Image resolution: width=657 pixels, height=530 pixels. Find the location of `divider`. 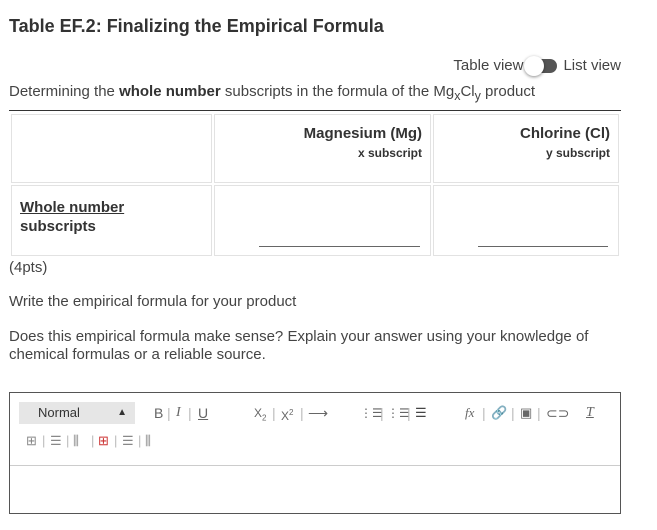

divider is located at coordinates (315, 110).